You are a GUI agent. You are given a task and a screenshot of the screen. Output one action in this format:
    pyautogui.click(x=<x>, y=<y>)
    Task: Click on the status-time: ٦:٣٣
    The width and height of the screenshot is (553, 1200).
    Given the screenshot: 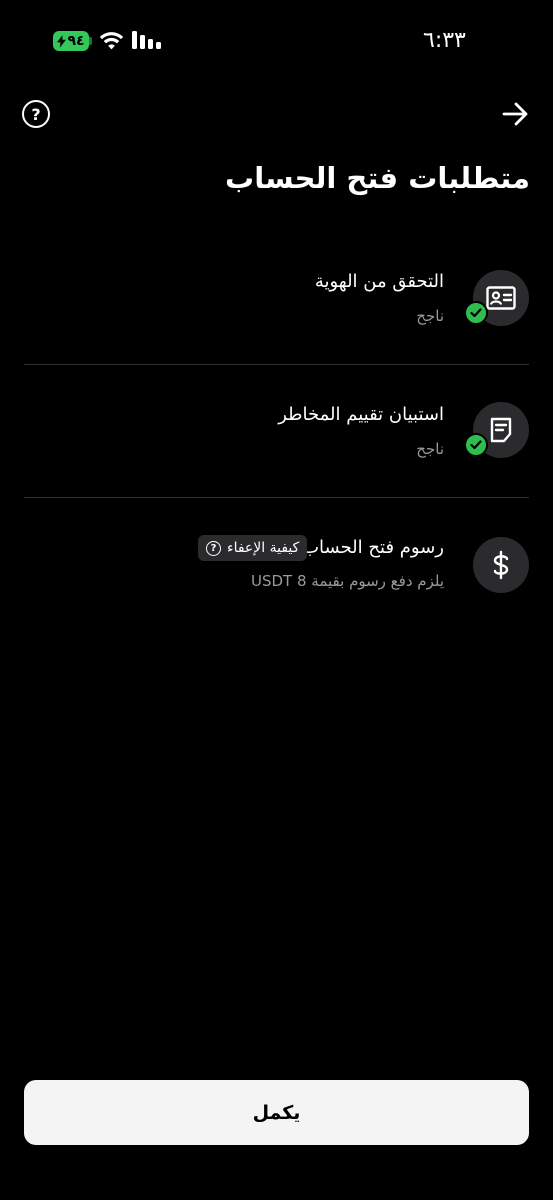 What is the action you would take?
    pyautogui.click(x=444, y=40)
    